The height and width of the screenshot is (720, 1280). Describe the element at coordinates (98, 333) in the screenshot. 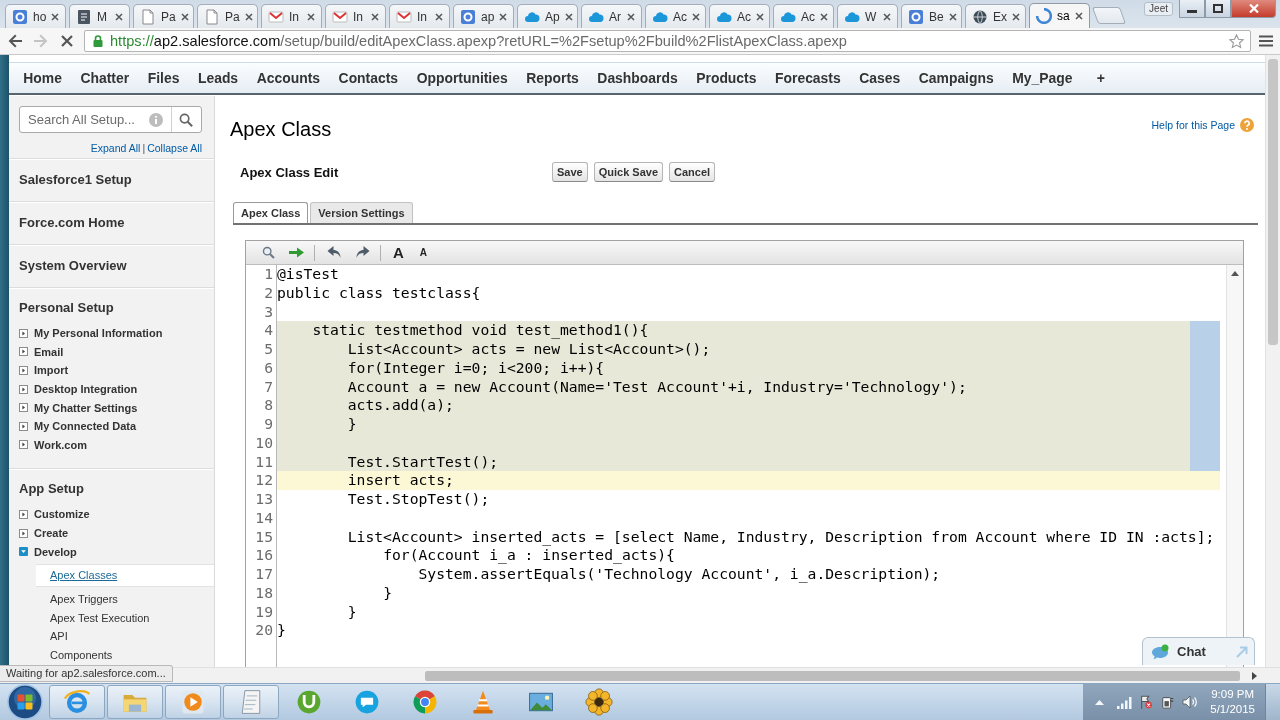

I see `setup-menu-link: My Personal Information` at that location.